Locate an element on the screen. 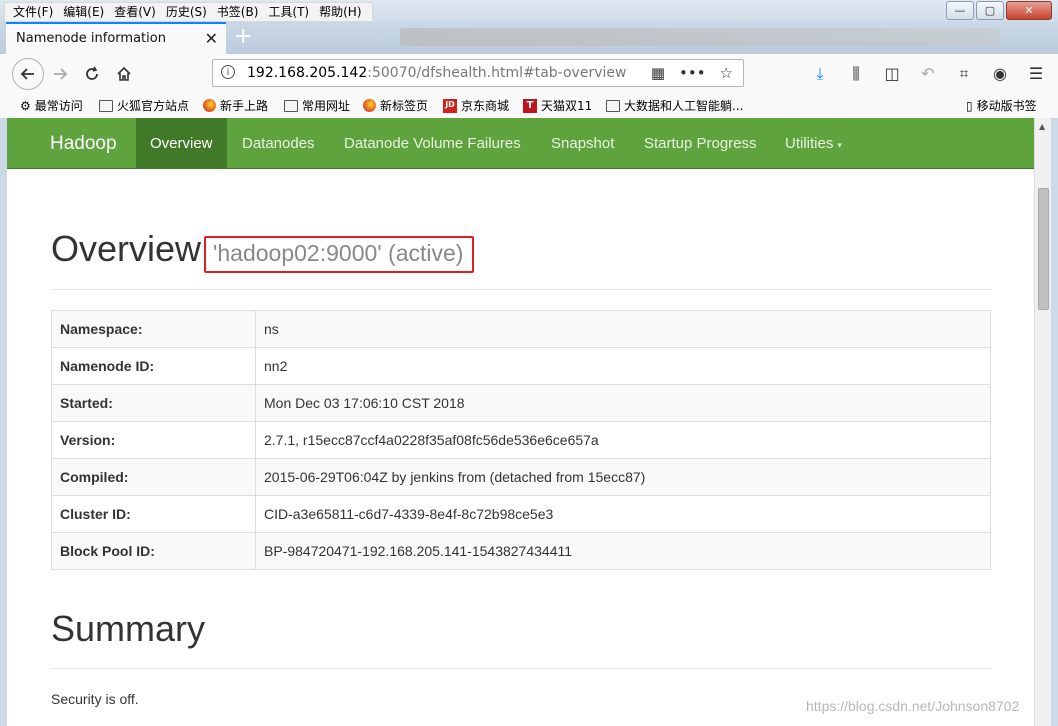  forward-icon is located at coordinates (60, 74).